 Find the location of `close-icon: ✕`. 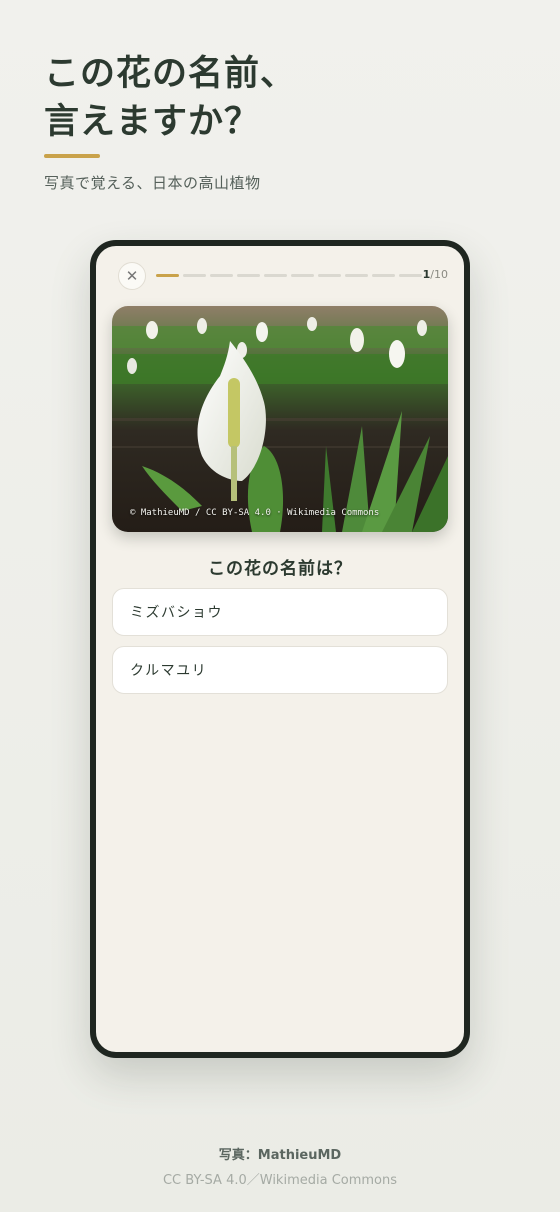

close-icon: ✕ is located at coordinates (132, 276).